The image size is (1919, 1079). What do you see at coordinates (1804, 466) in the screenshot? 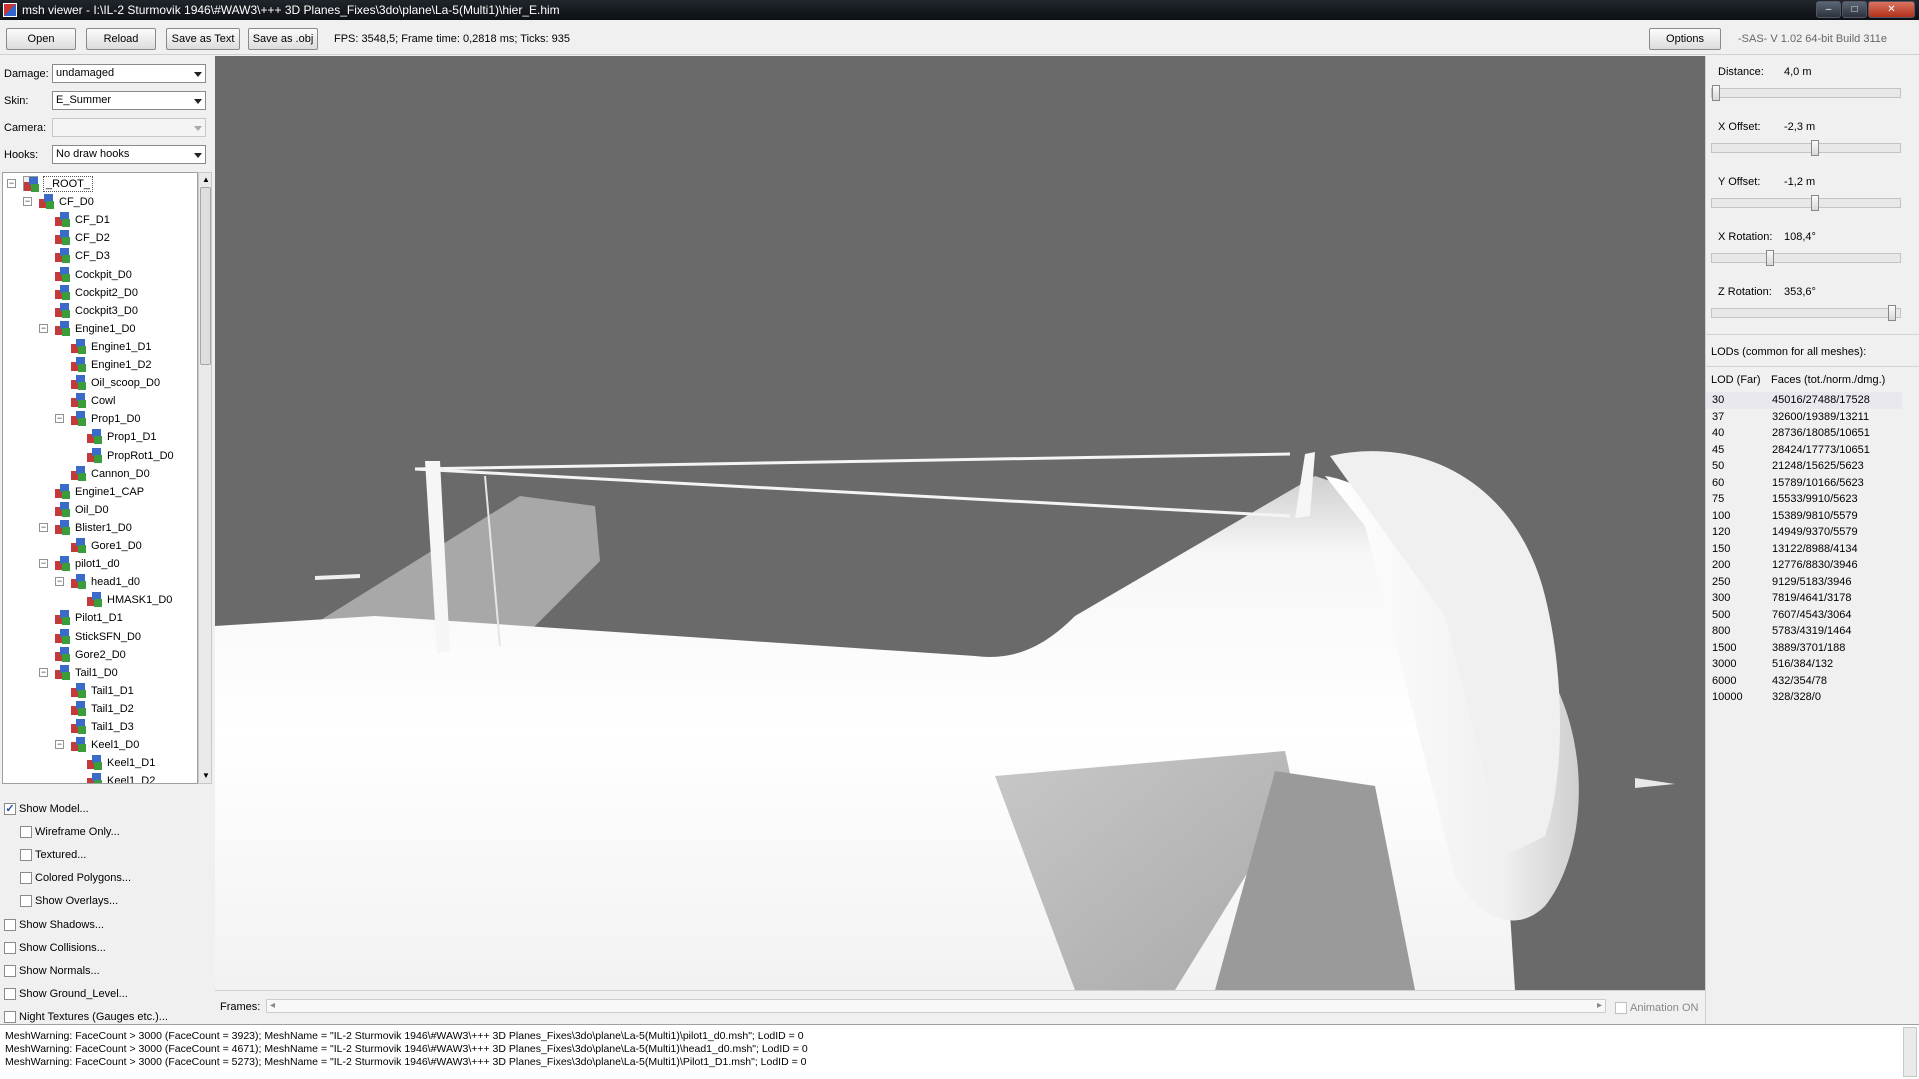
I see `lod-row: 50 21248/15625/5623` at bounding box center [1804, 466].